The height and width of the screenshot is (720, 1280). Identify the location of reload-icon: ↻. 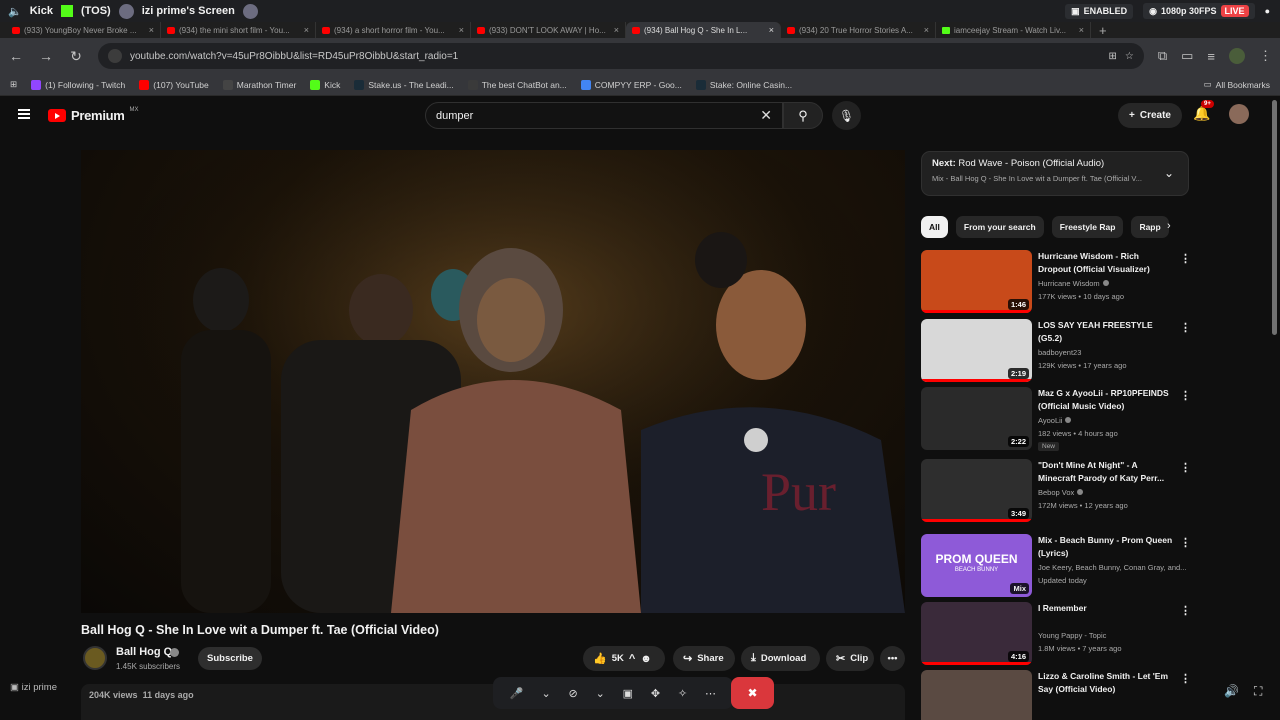
(76, 56).